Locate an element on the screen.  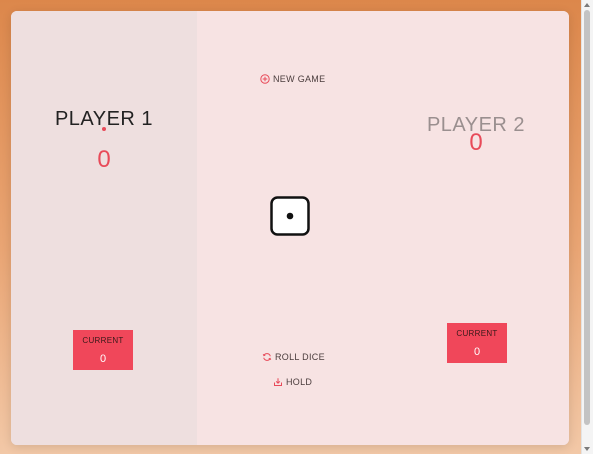
active-player-indicator is located at coordinates (104, 129).